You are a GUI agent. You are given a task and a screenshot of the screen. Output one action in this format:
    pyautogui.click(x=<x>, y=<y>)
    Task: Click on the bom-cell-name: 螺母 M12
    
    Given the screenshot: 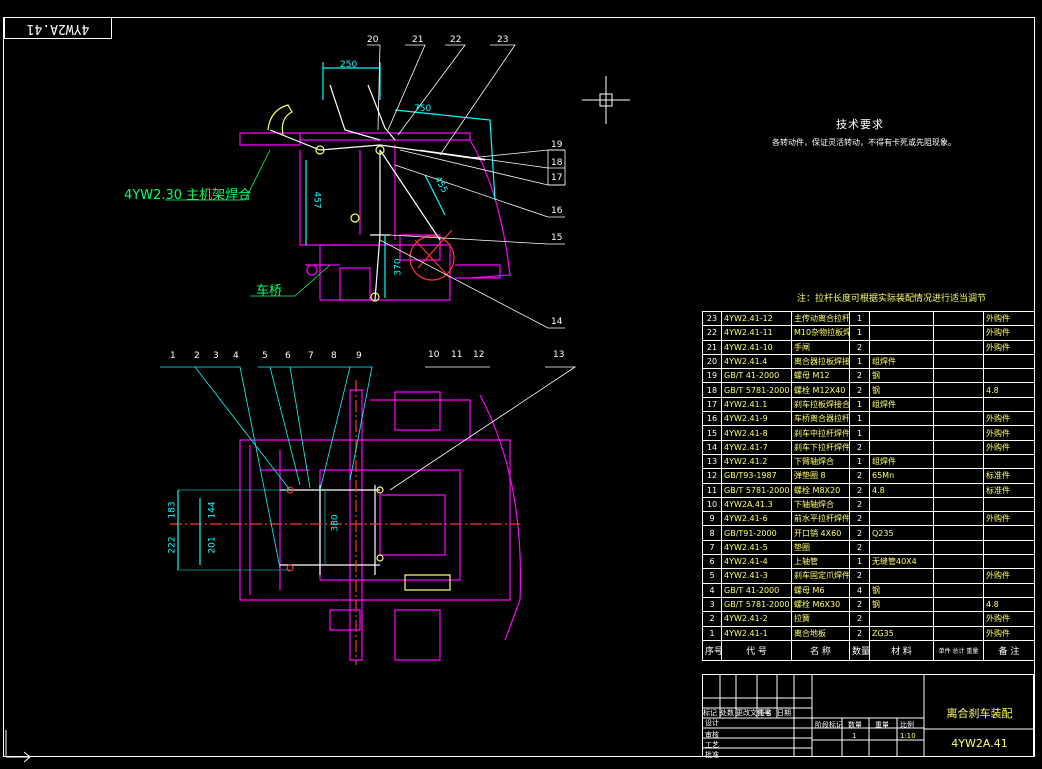 What is the action you would take?
    pyautogui.click(x=820, y=376)
    